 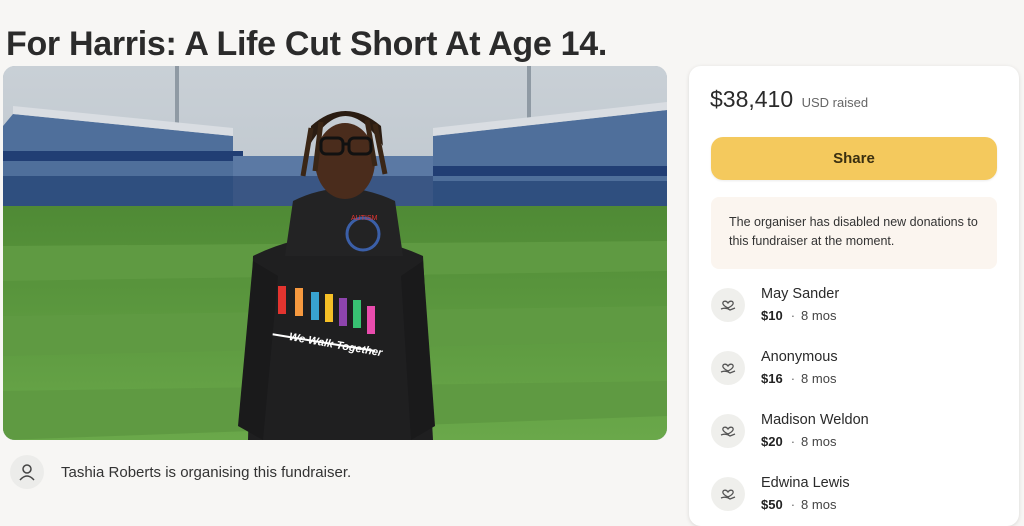 What do you see at coordinates (815, 420) in the screenshot?
I see `donor-name: Madison Weldon` at bounding box center [815, 420].